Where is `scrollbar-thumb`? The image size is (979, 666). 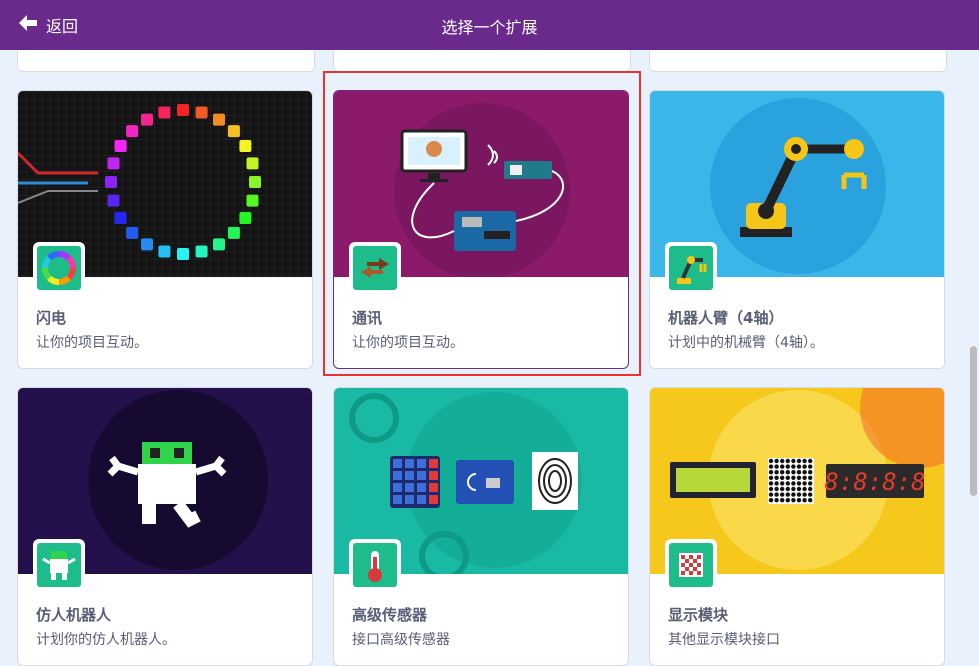
scrollbar-thumb is located at coordinates (973, 421).